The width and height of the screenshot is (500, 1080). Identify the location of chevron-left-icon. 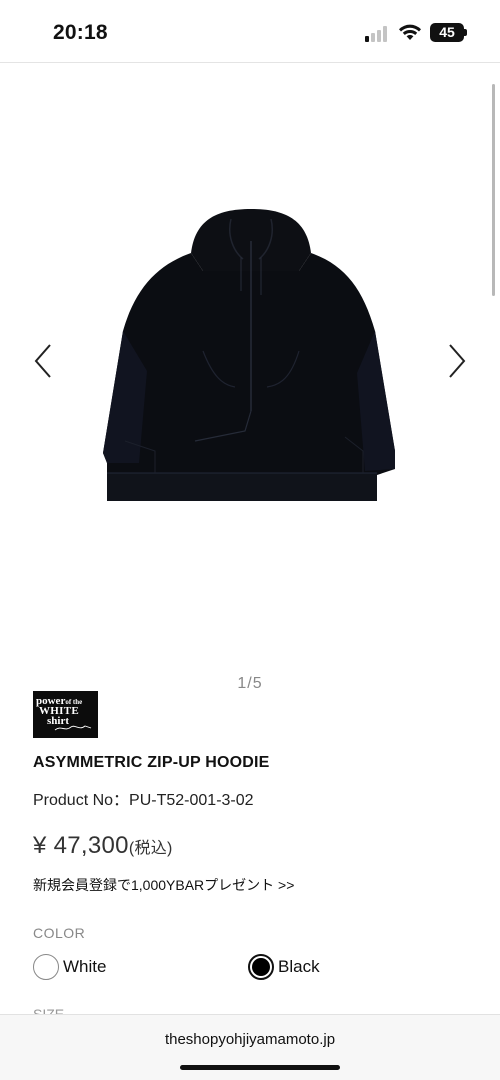
(44, 361).